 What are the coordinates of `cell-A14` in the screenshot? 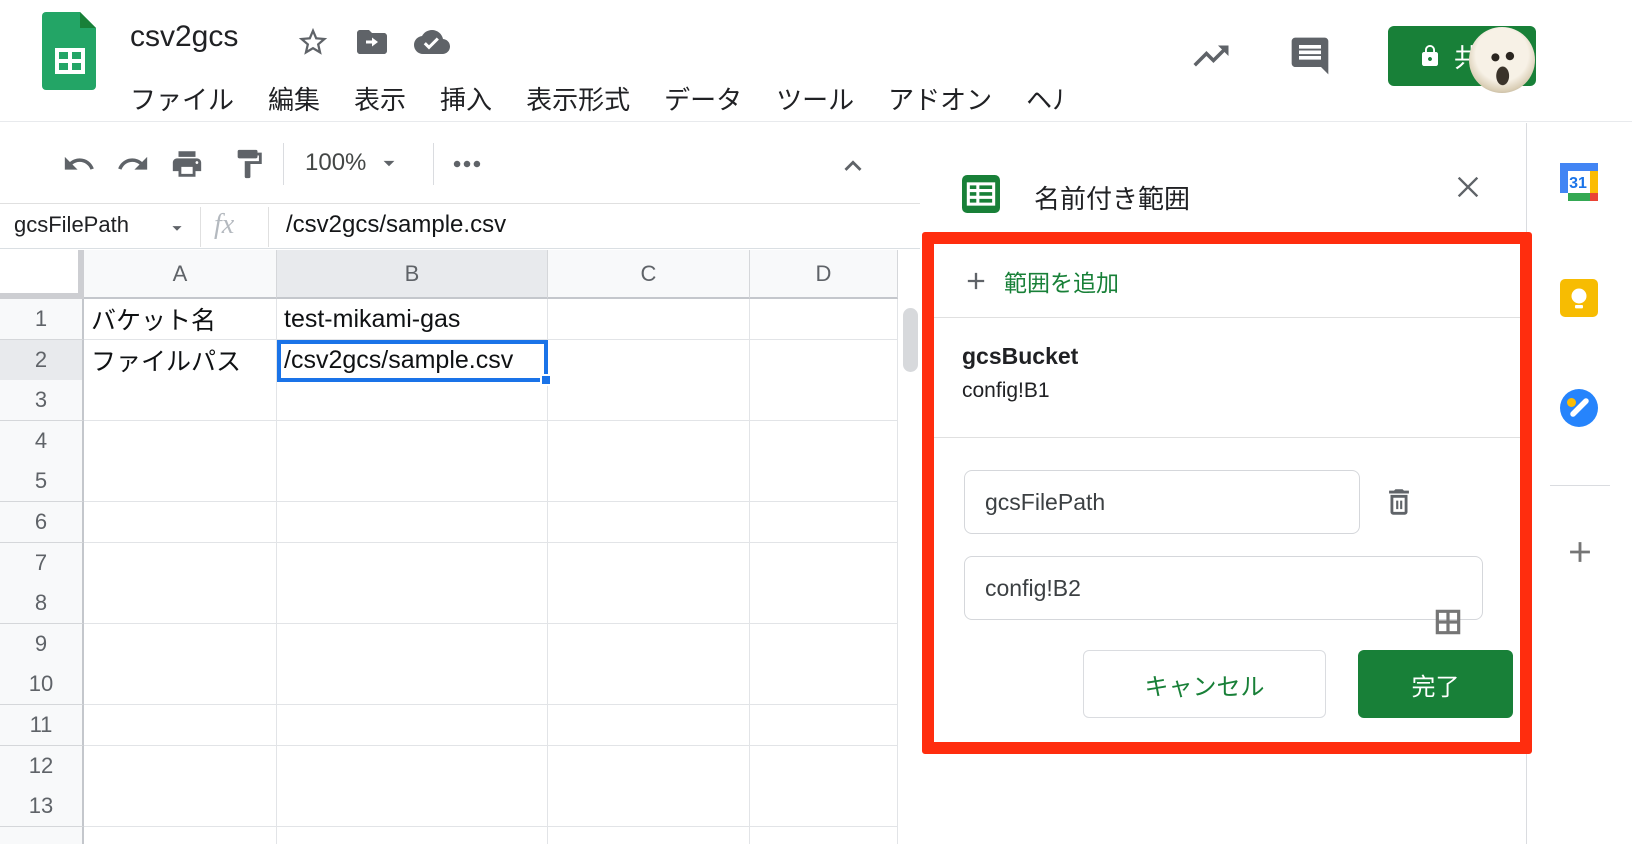 It's located at (180, 835).